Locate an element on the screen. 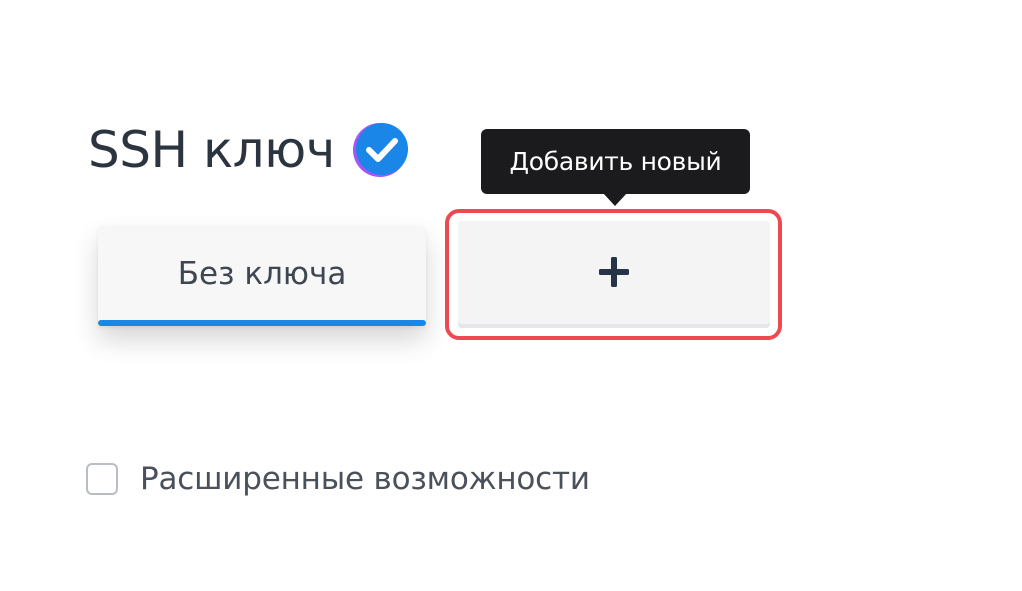 The height and width of the screenshot is (591, 1022). advanced-options-label: Расширенные возможности is located at coordinates (365, 479).